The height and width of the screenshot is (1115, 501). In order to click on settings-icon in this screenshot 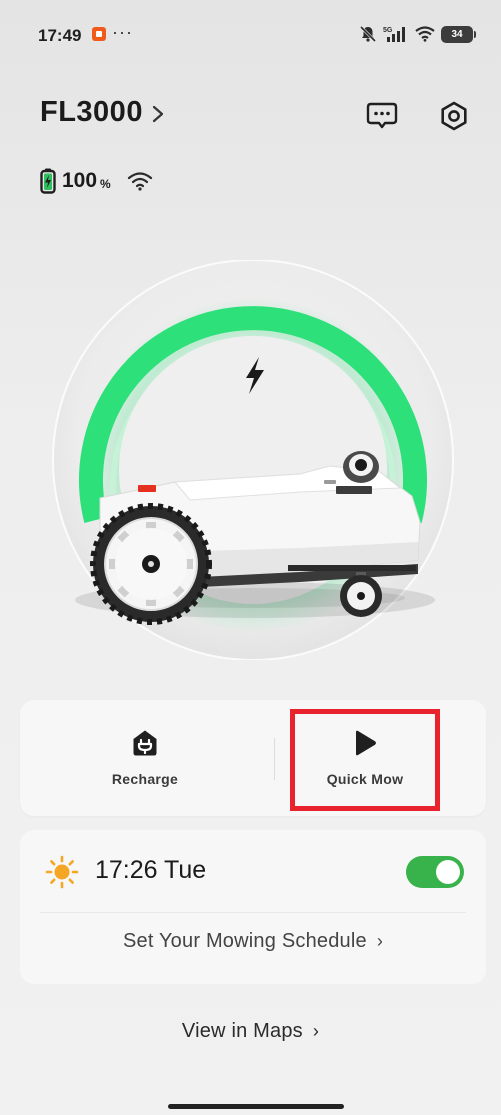, I will do `click(454, 116)`.